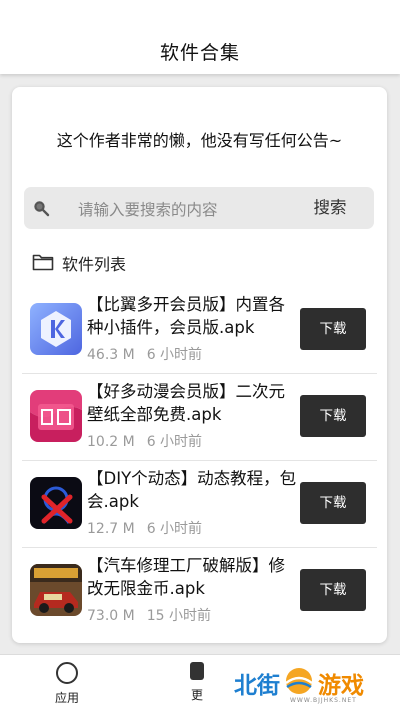 The width and height of the screenshot is (400, 712). I want to click on nav-tab-apps: 应用, so click(67, 685).